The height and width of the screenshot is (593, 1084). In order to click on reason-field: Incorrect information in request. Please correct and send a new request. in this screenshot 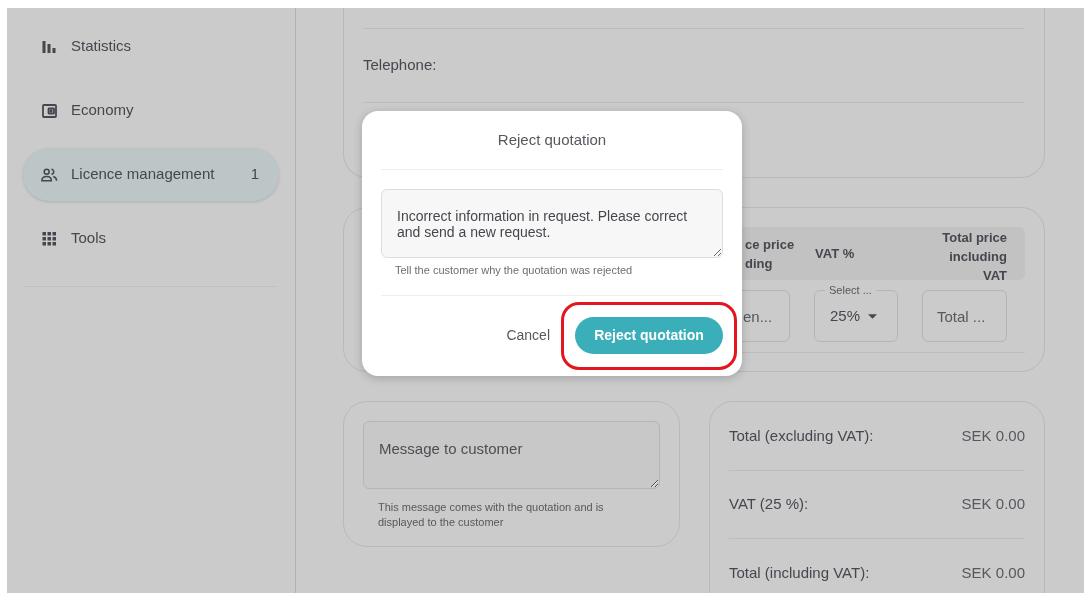, I will do `click(552, 223)`.